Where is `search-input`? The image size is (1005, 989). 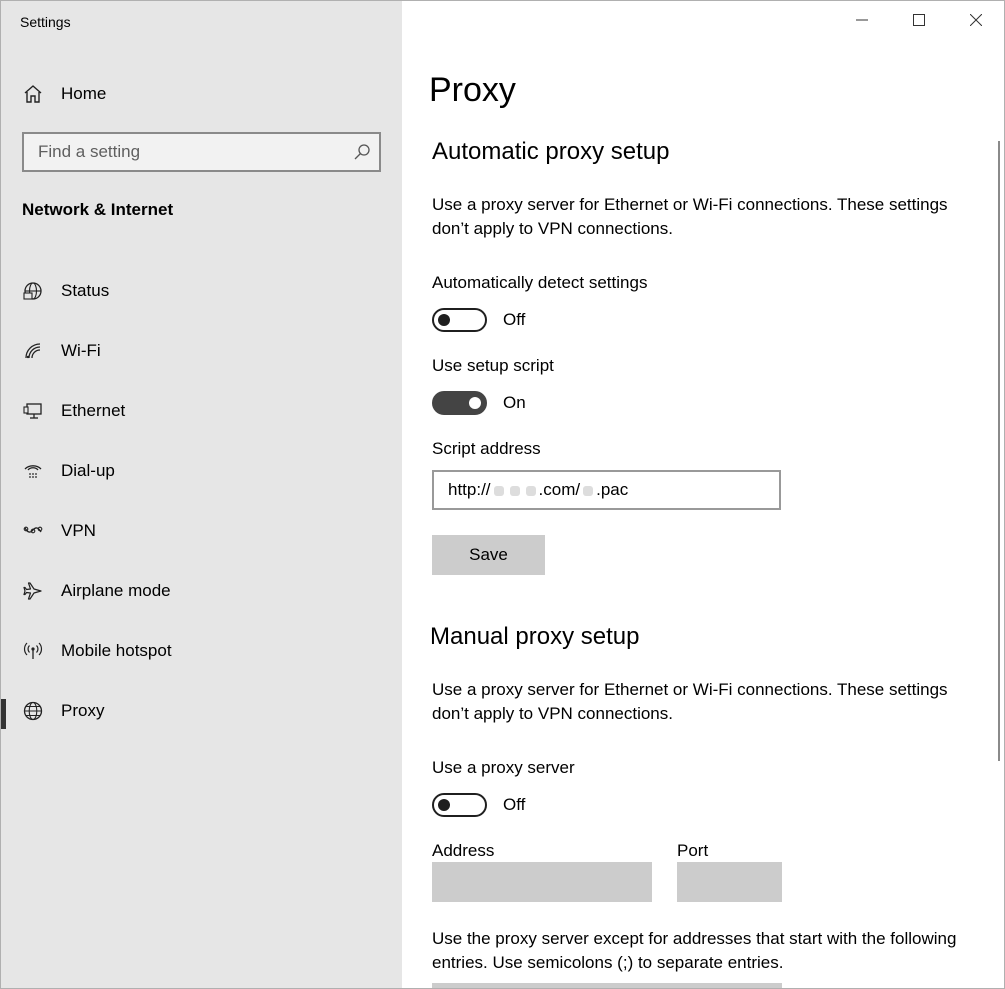
search-input is located at coordinates (186, 152).